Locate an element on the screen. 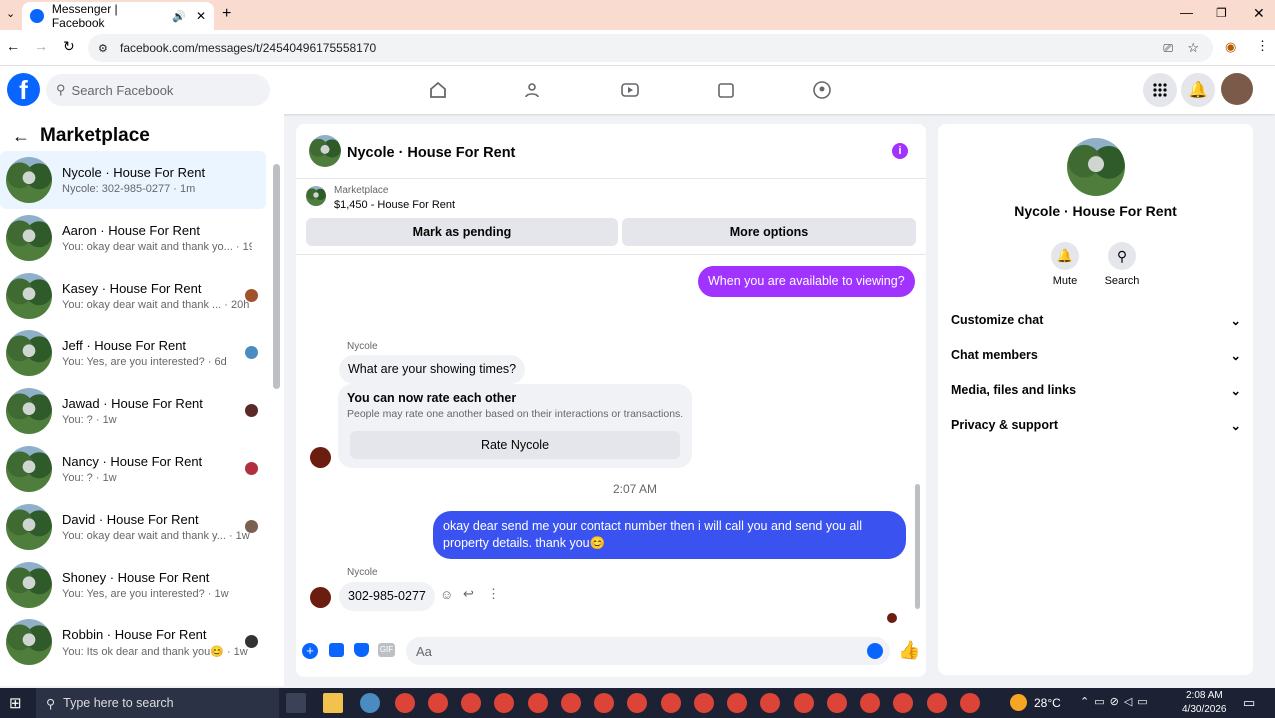 This screenshot has width=1275, height=718. clock-date: 4/30/2026 is located at coordinates (1204, 709).